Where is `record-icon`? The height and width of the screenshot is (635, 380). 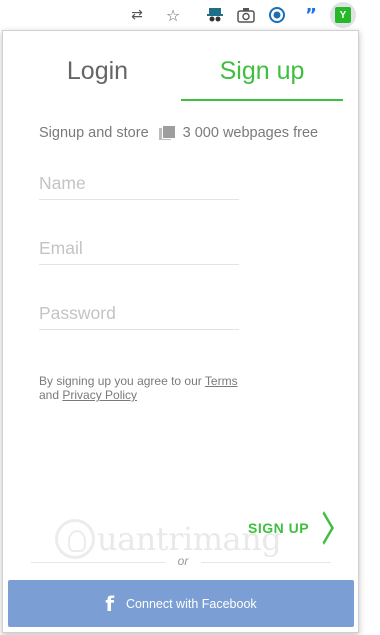 record-icon is located at coordinates (277, 15).